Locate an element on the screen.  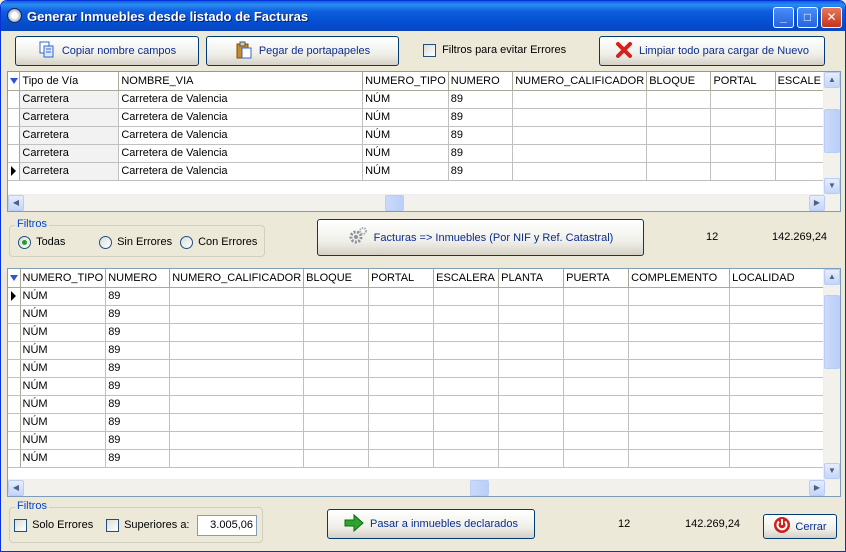
radio-todas: Todas is located at coordinates (41, 242).